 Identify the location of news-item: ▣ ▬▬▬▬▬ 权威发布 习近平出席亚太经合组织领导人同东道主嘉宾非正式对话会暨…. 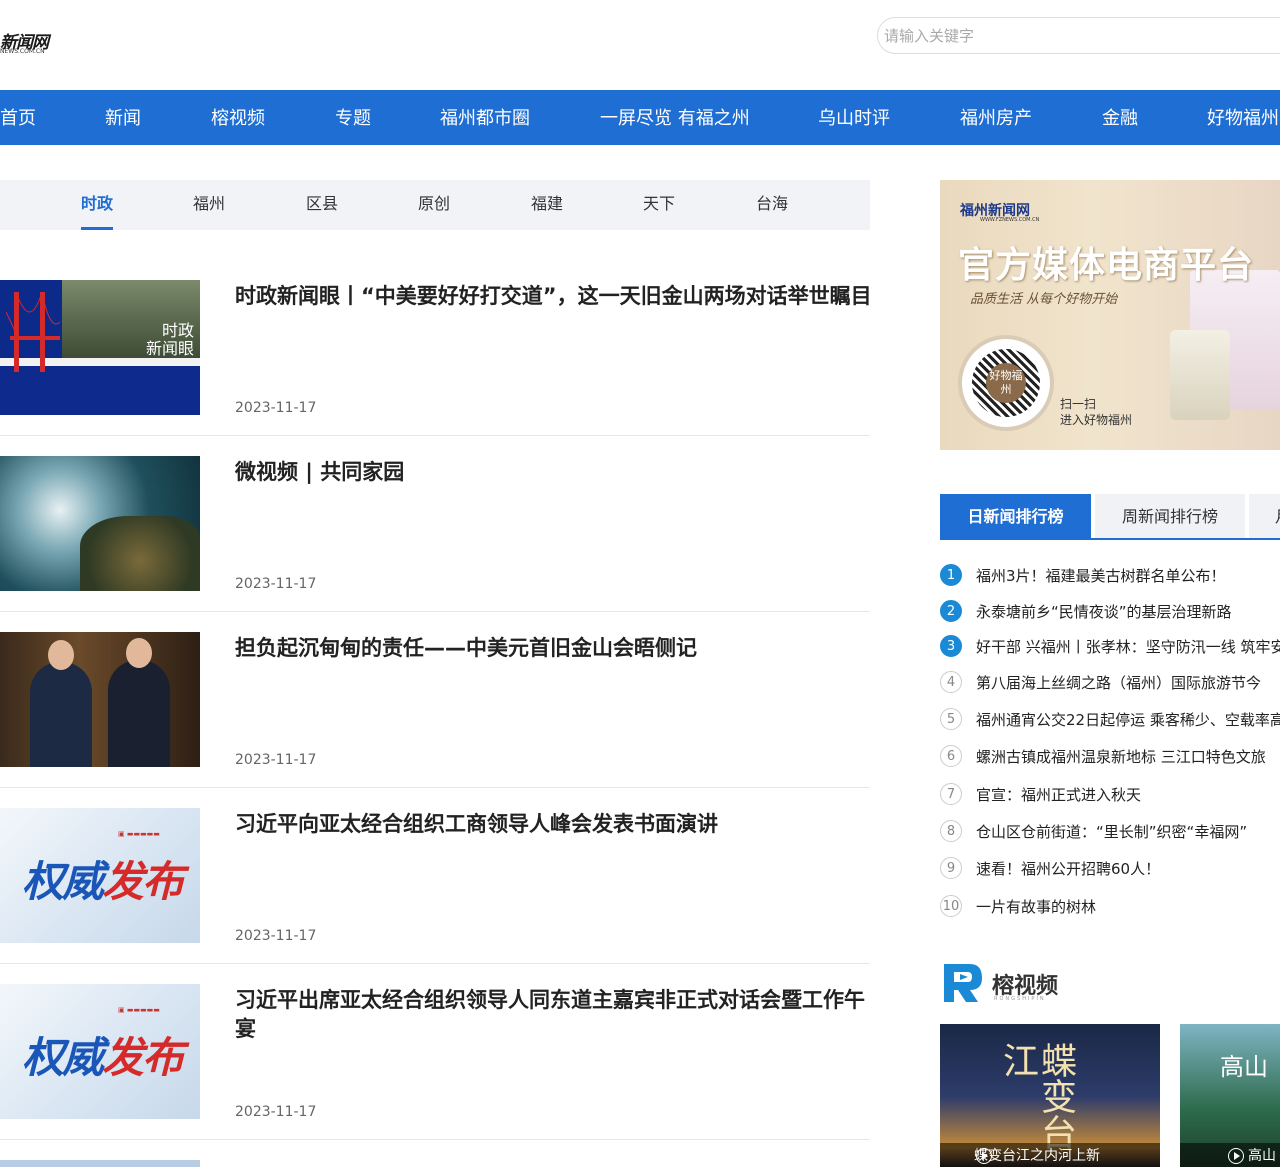
(435, 1062).